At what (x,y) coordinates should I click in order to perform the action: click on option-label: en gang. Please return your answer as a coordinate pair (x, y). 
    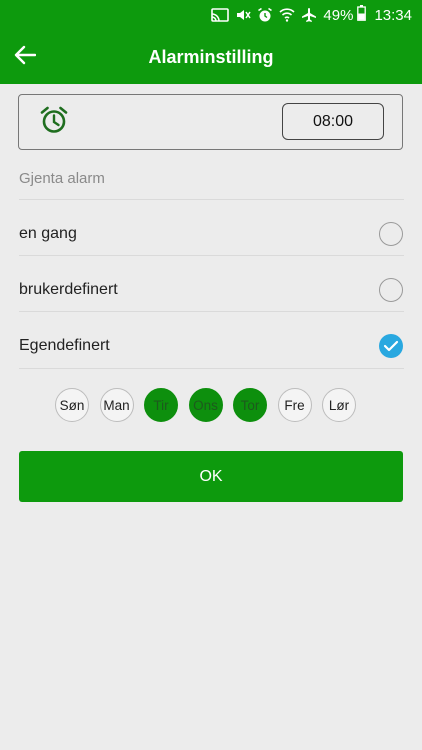
    Looking at the image, I should click on (48, 233).